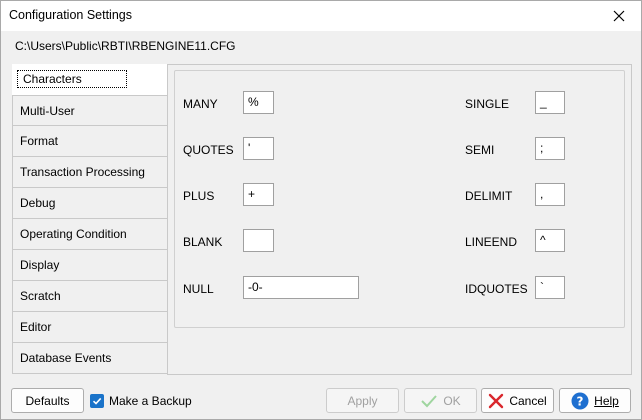 The width and height of the screenshot is (642, 420). I want to click on single-input: _, so click(550, 102).